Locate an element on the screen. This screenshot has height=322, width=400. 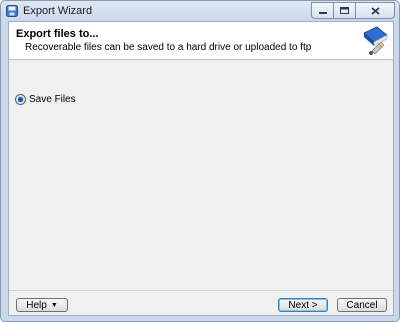
next-button: Next > is located at coordinates (303, 305).